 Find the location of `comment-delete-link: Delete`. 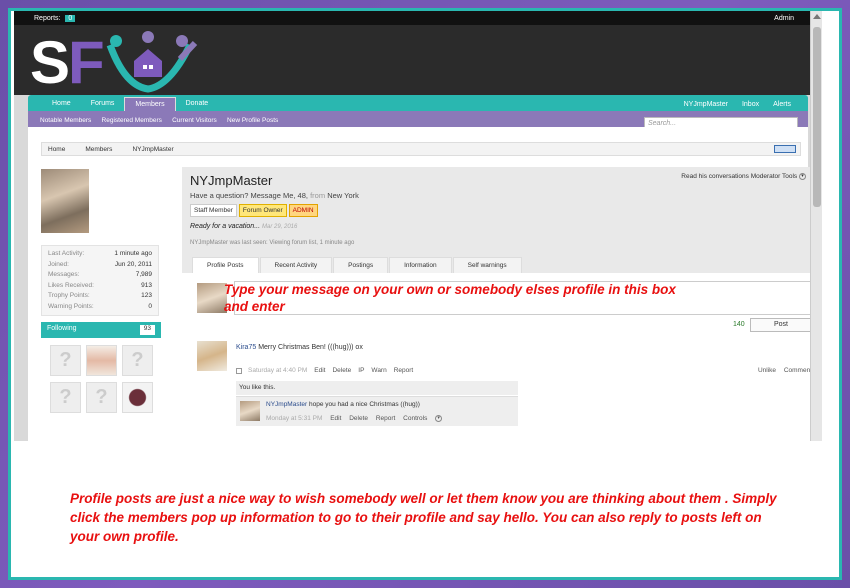

comment-delete-link: Delete is located at coordinates (358, 418).